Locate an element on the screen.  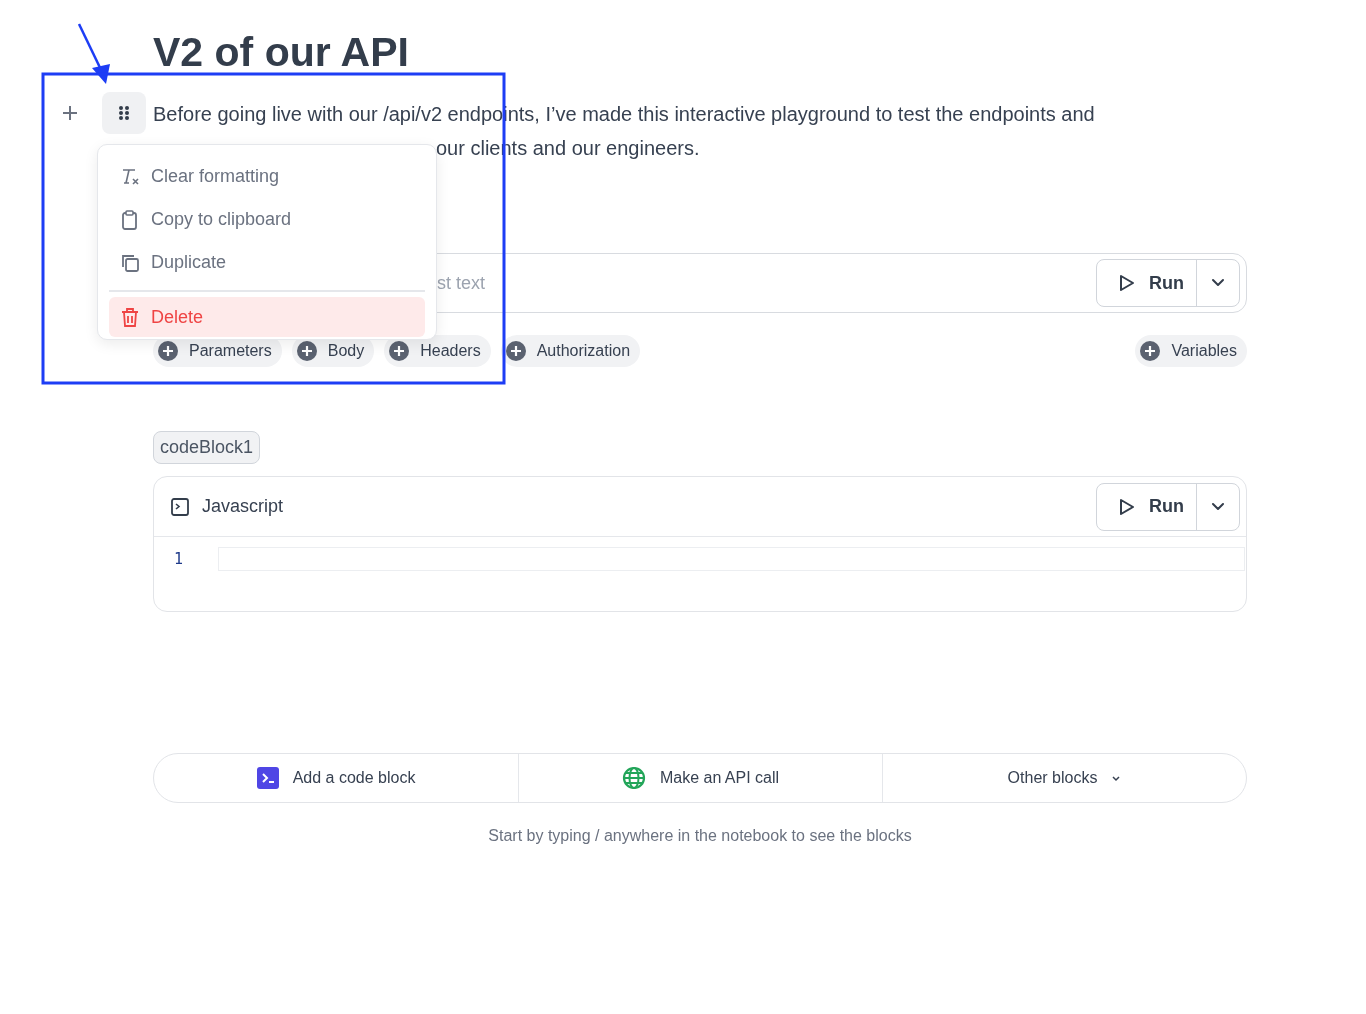
add-chip: Authorization is located at coordinates (570, 351).